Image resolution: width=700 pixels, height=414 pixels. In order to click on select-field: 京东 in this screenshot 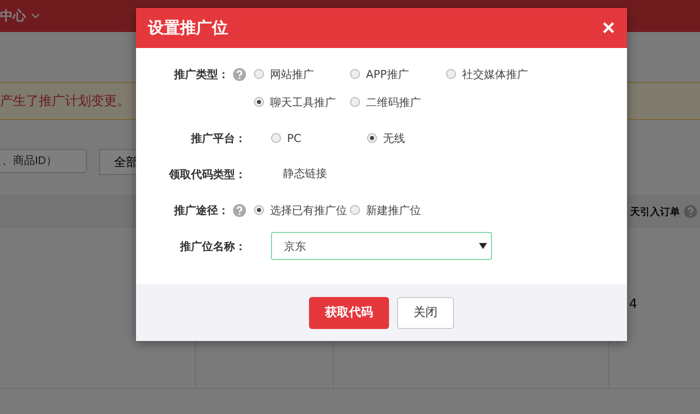, I will do `click(381, 246)`.